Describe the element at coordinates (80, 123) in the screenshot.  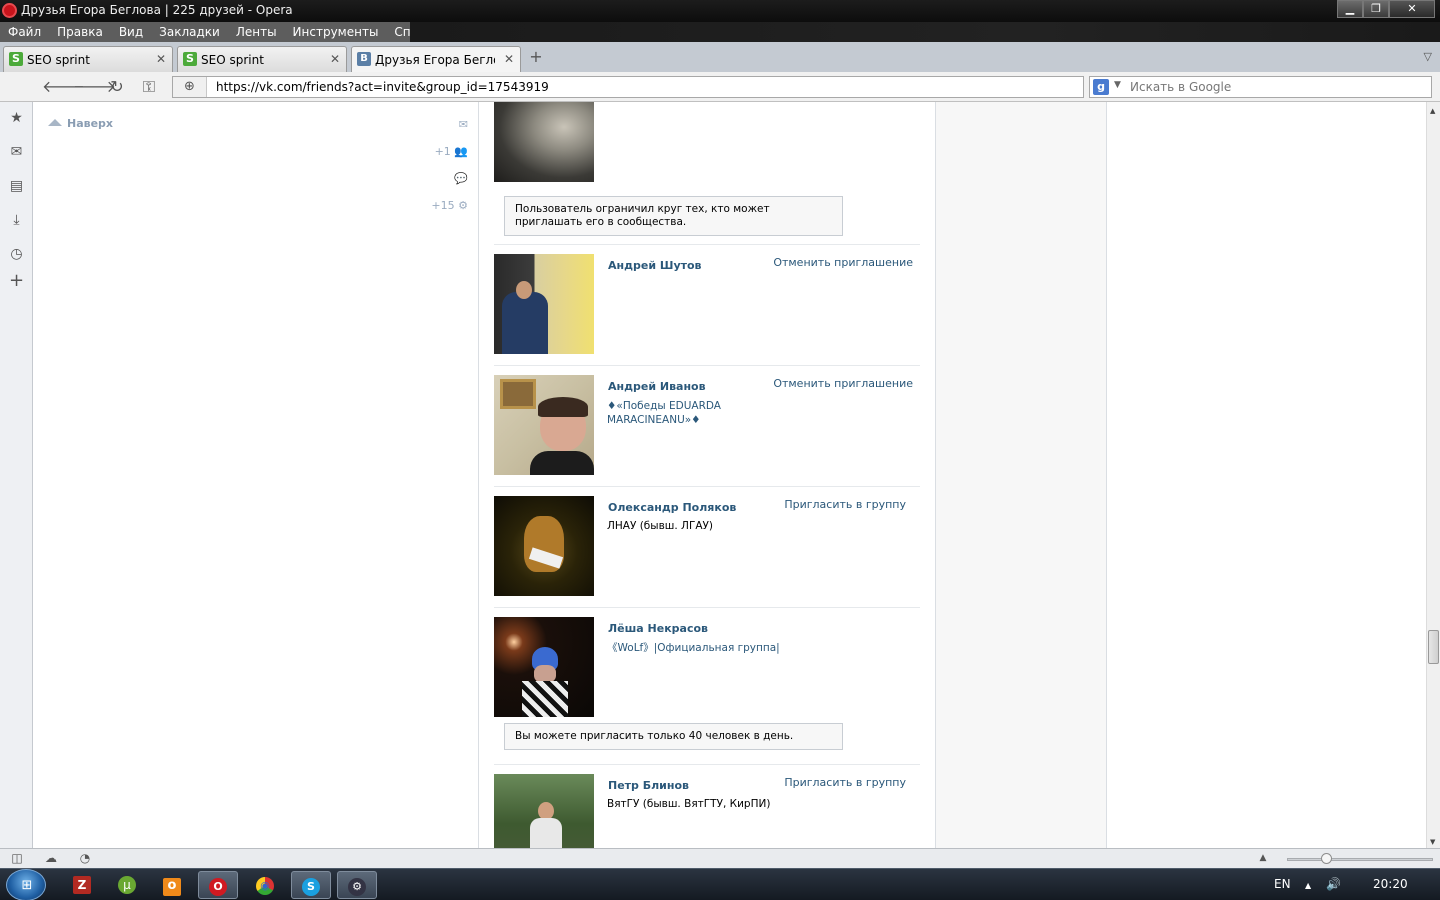
I see `to-top-link: Наверх` at that location.